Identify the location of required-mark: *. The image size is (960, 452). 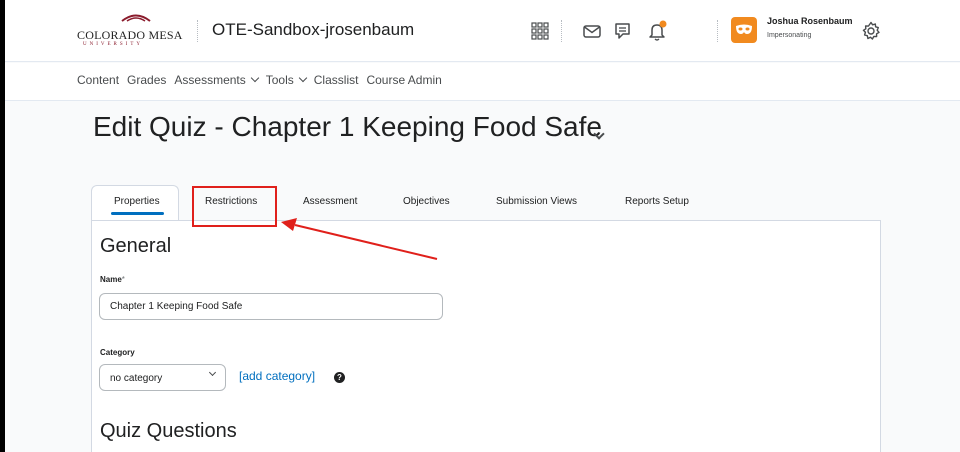
(123, 279).